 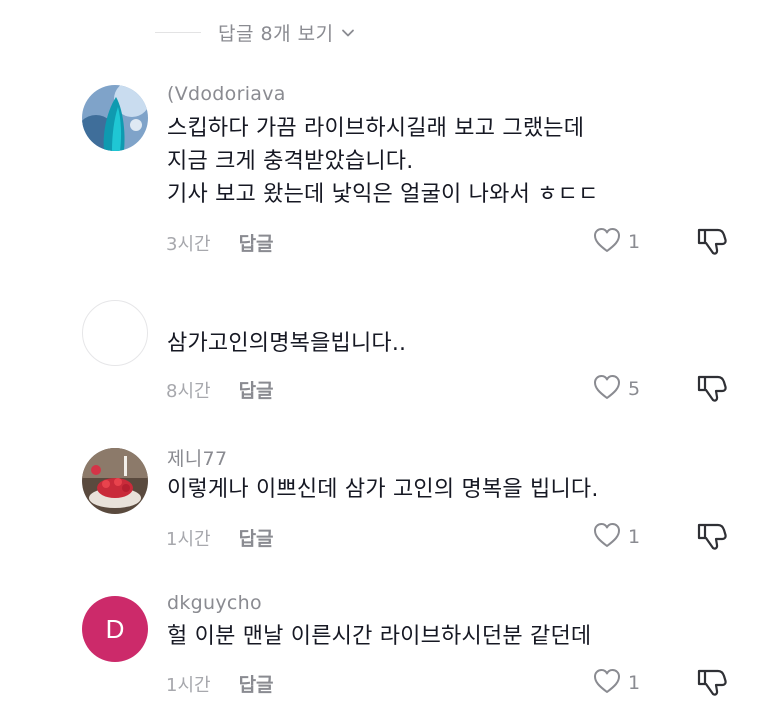 What do you see at coordinates (197, 457) in the screenshot?
I see `comment-username: 제니77` at bounding box center [197, 457].